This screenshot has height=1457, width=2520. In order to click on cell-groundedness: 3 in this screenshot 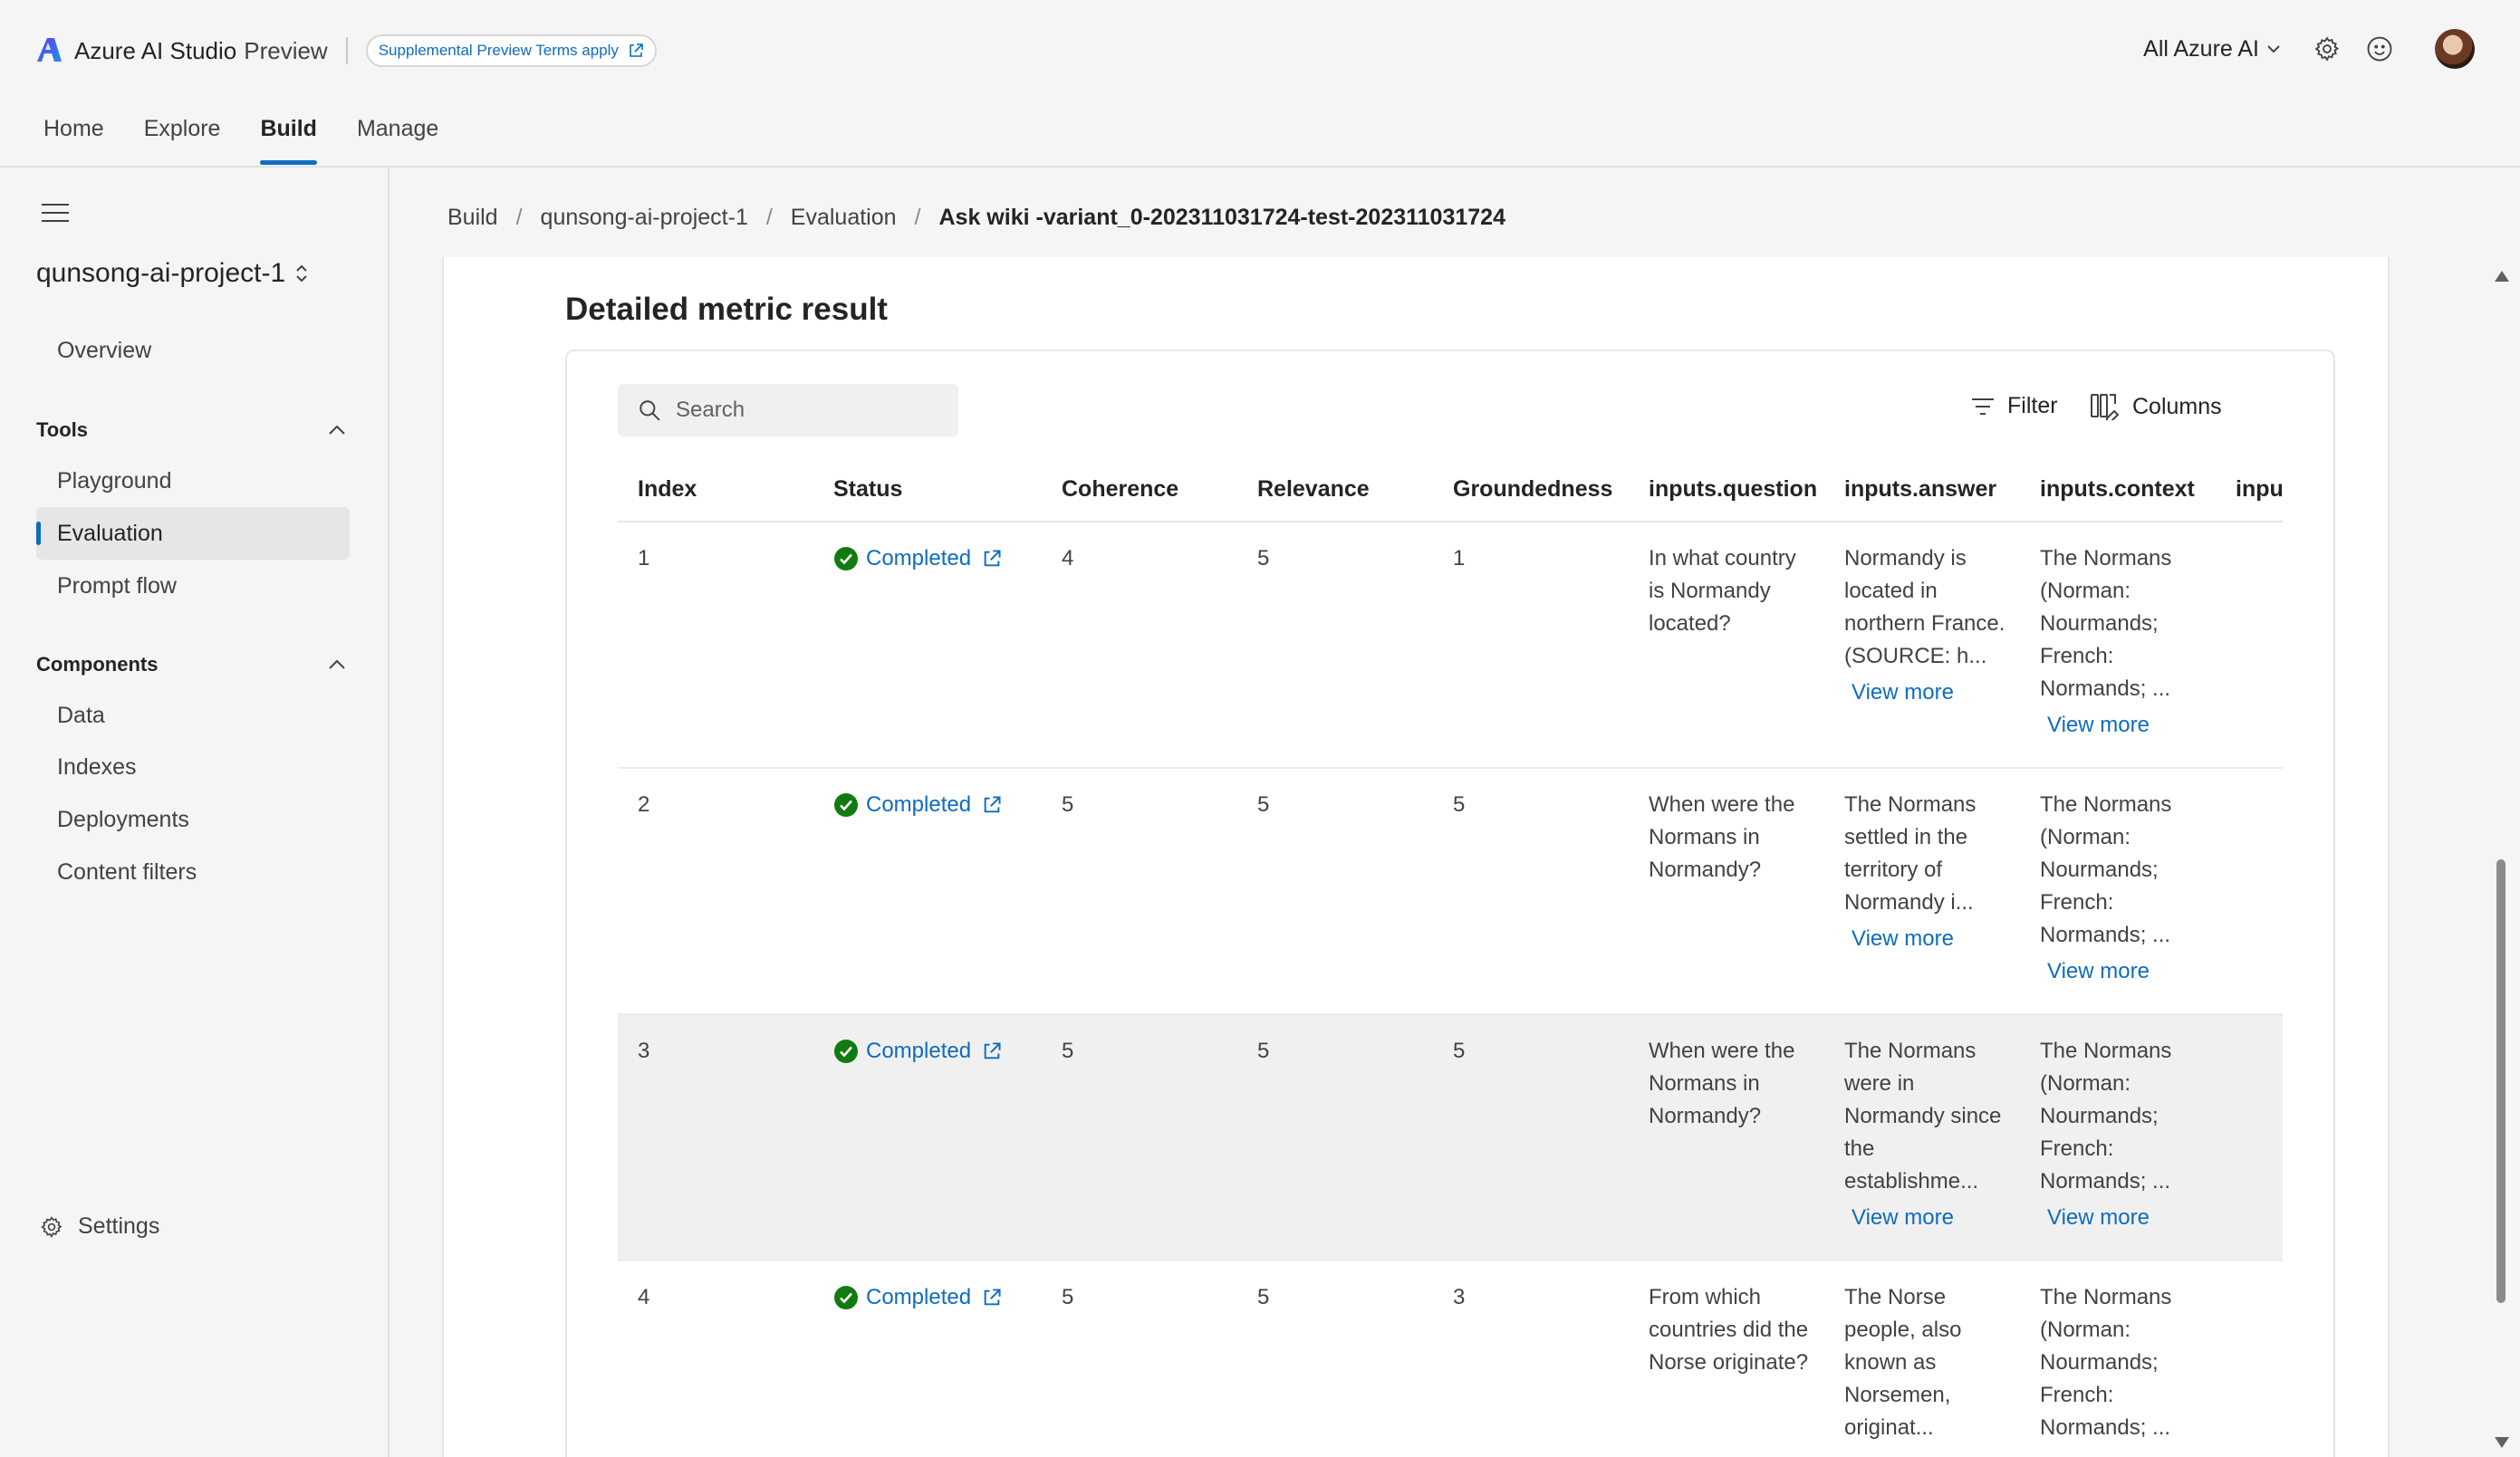, I will do `click(1531, 1358)`.